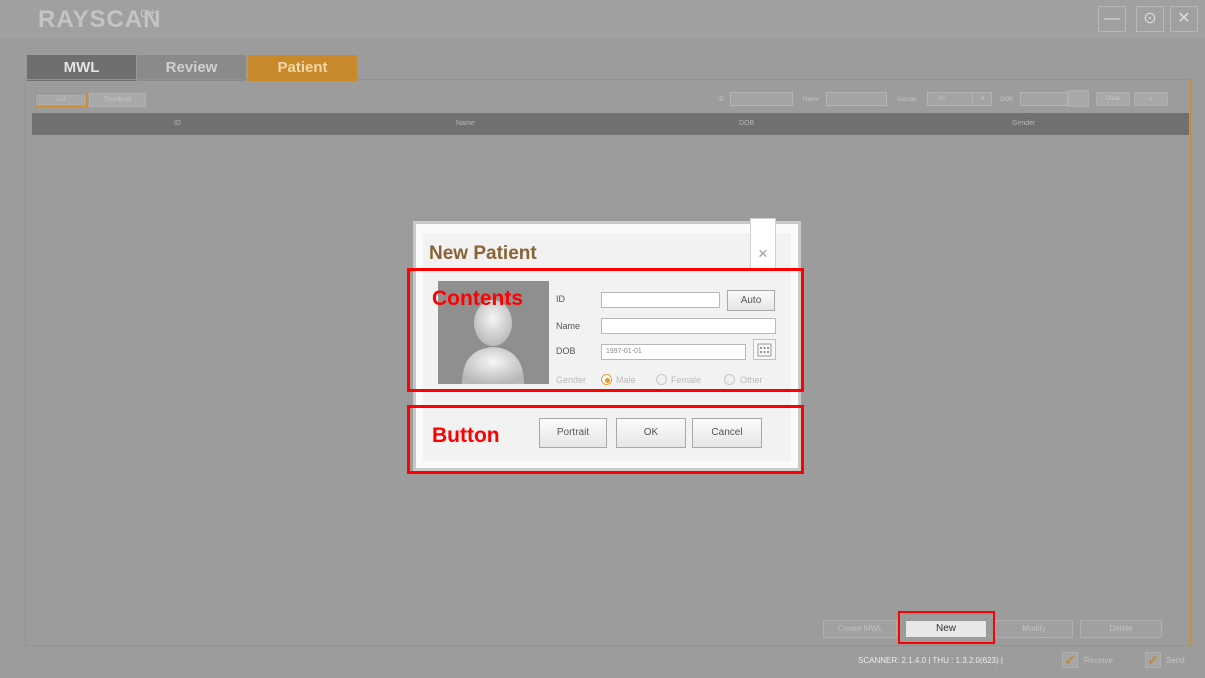 This screenshot has width=1205, height=678. Describe the element at coordinates (1184, 19) in the screenshot. I see `close-window-button: ✕` at that location.